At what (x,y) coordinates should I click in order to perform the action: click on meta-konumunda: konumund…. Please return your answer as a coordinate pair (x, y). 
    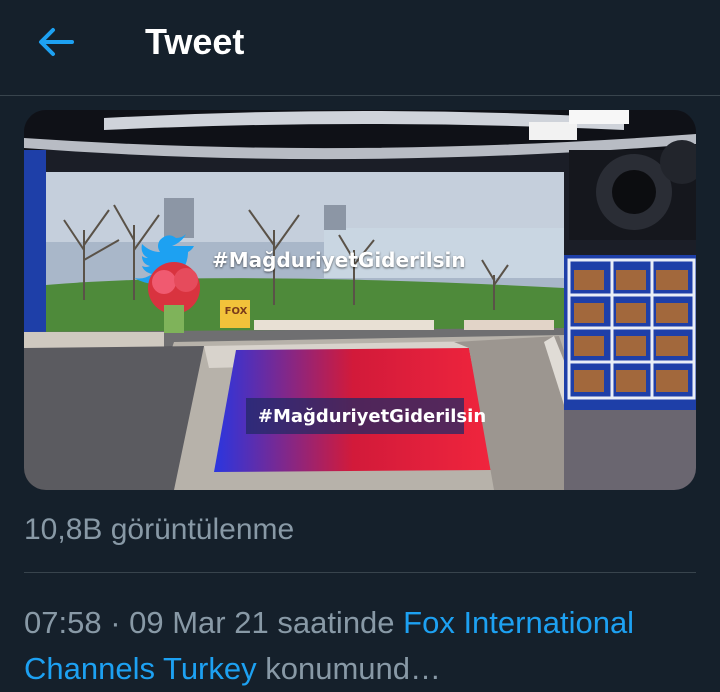
    Looking at the image, I should click on (349, 668).